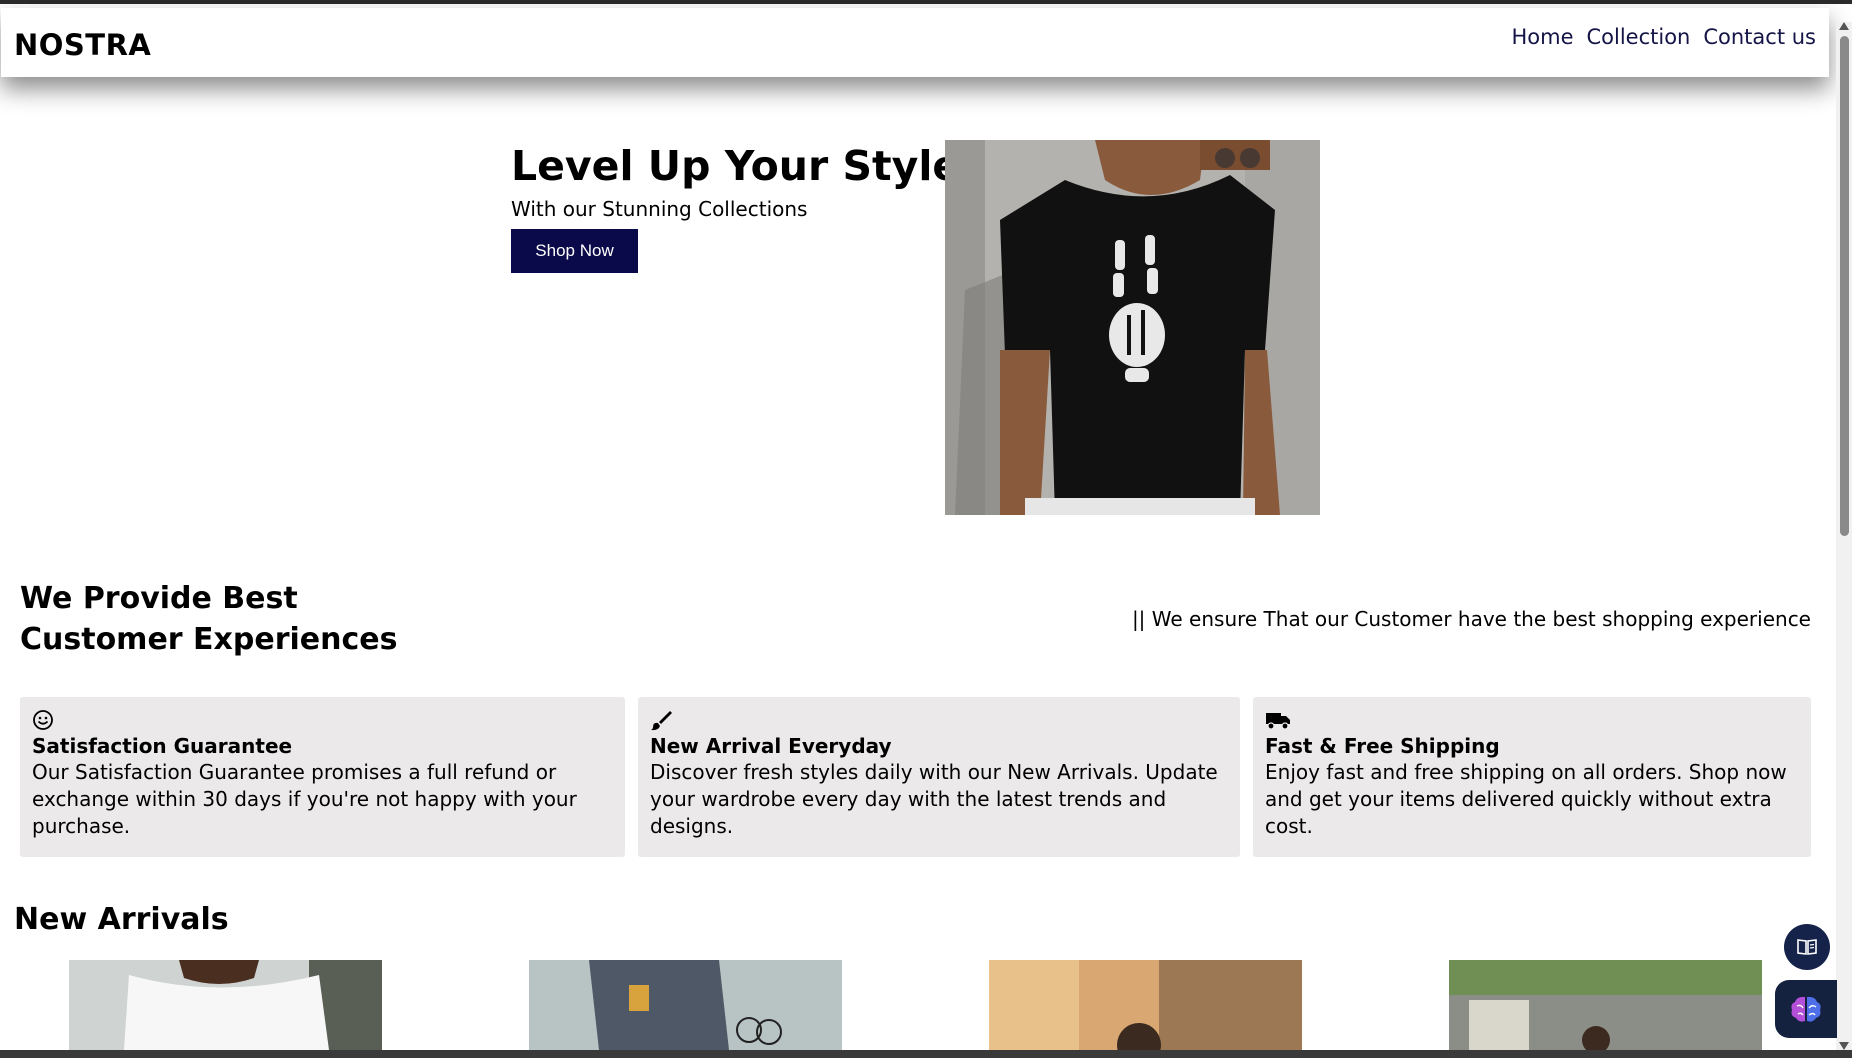 This screenshot has height=1058, width=1852. Describe the element at coordinates (1759, 37) in the screenshot. I see `nav-link-contact: Contact us` at that location.